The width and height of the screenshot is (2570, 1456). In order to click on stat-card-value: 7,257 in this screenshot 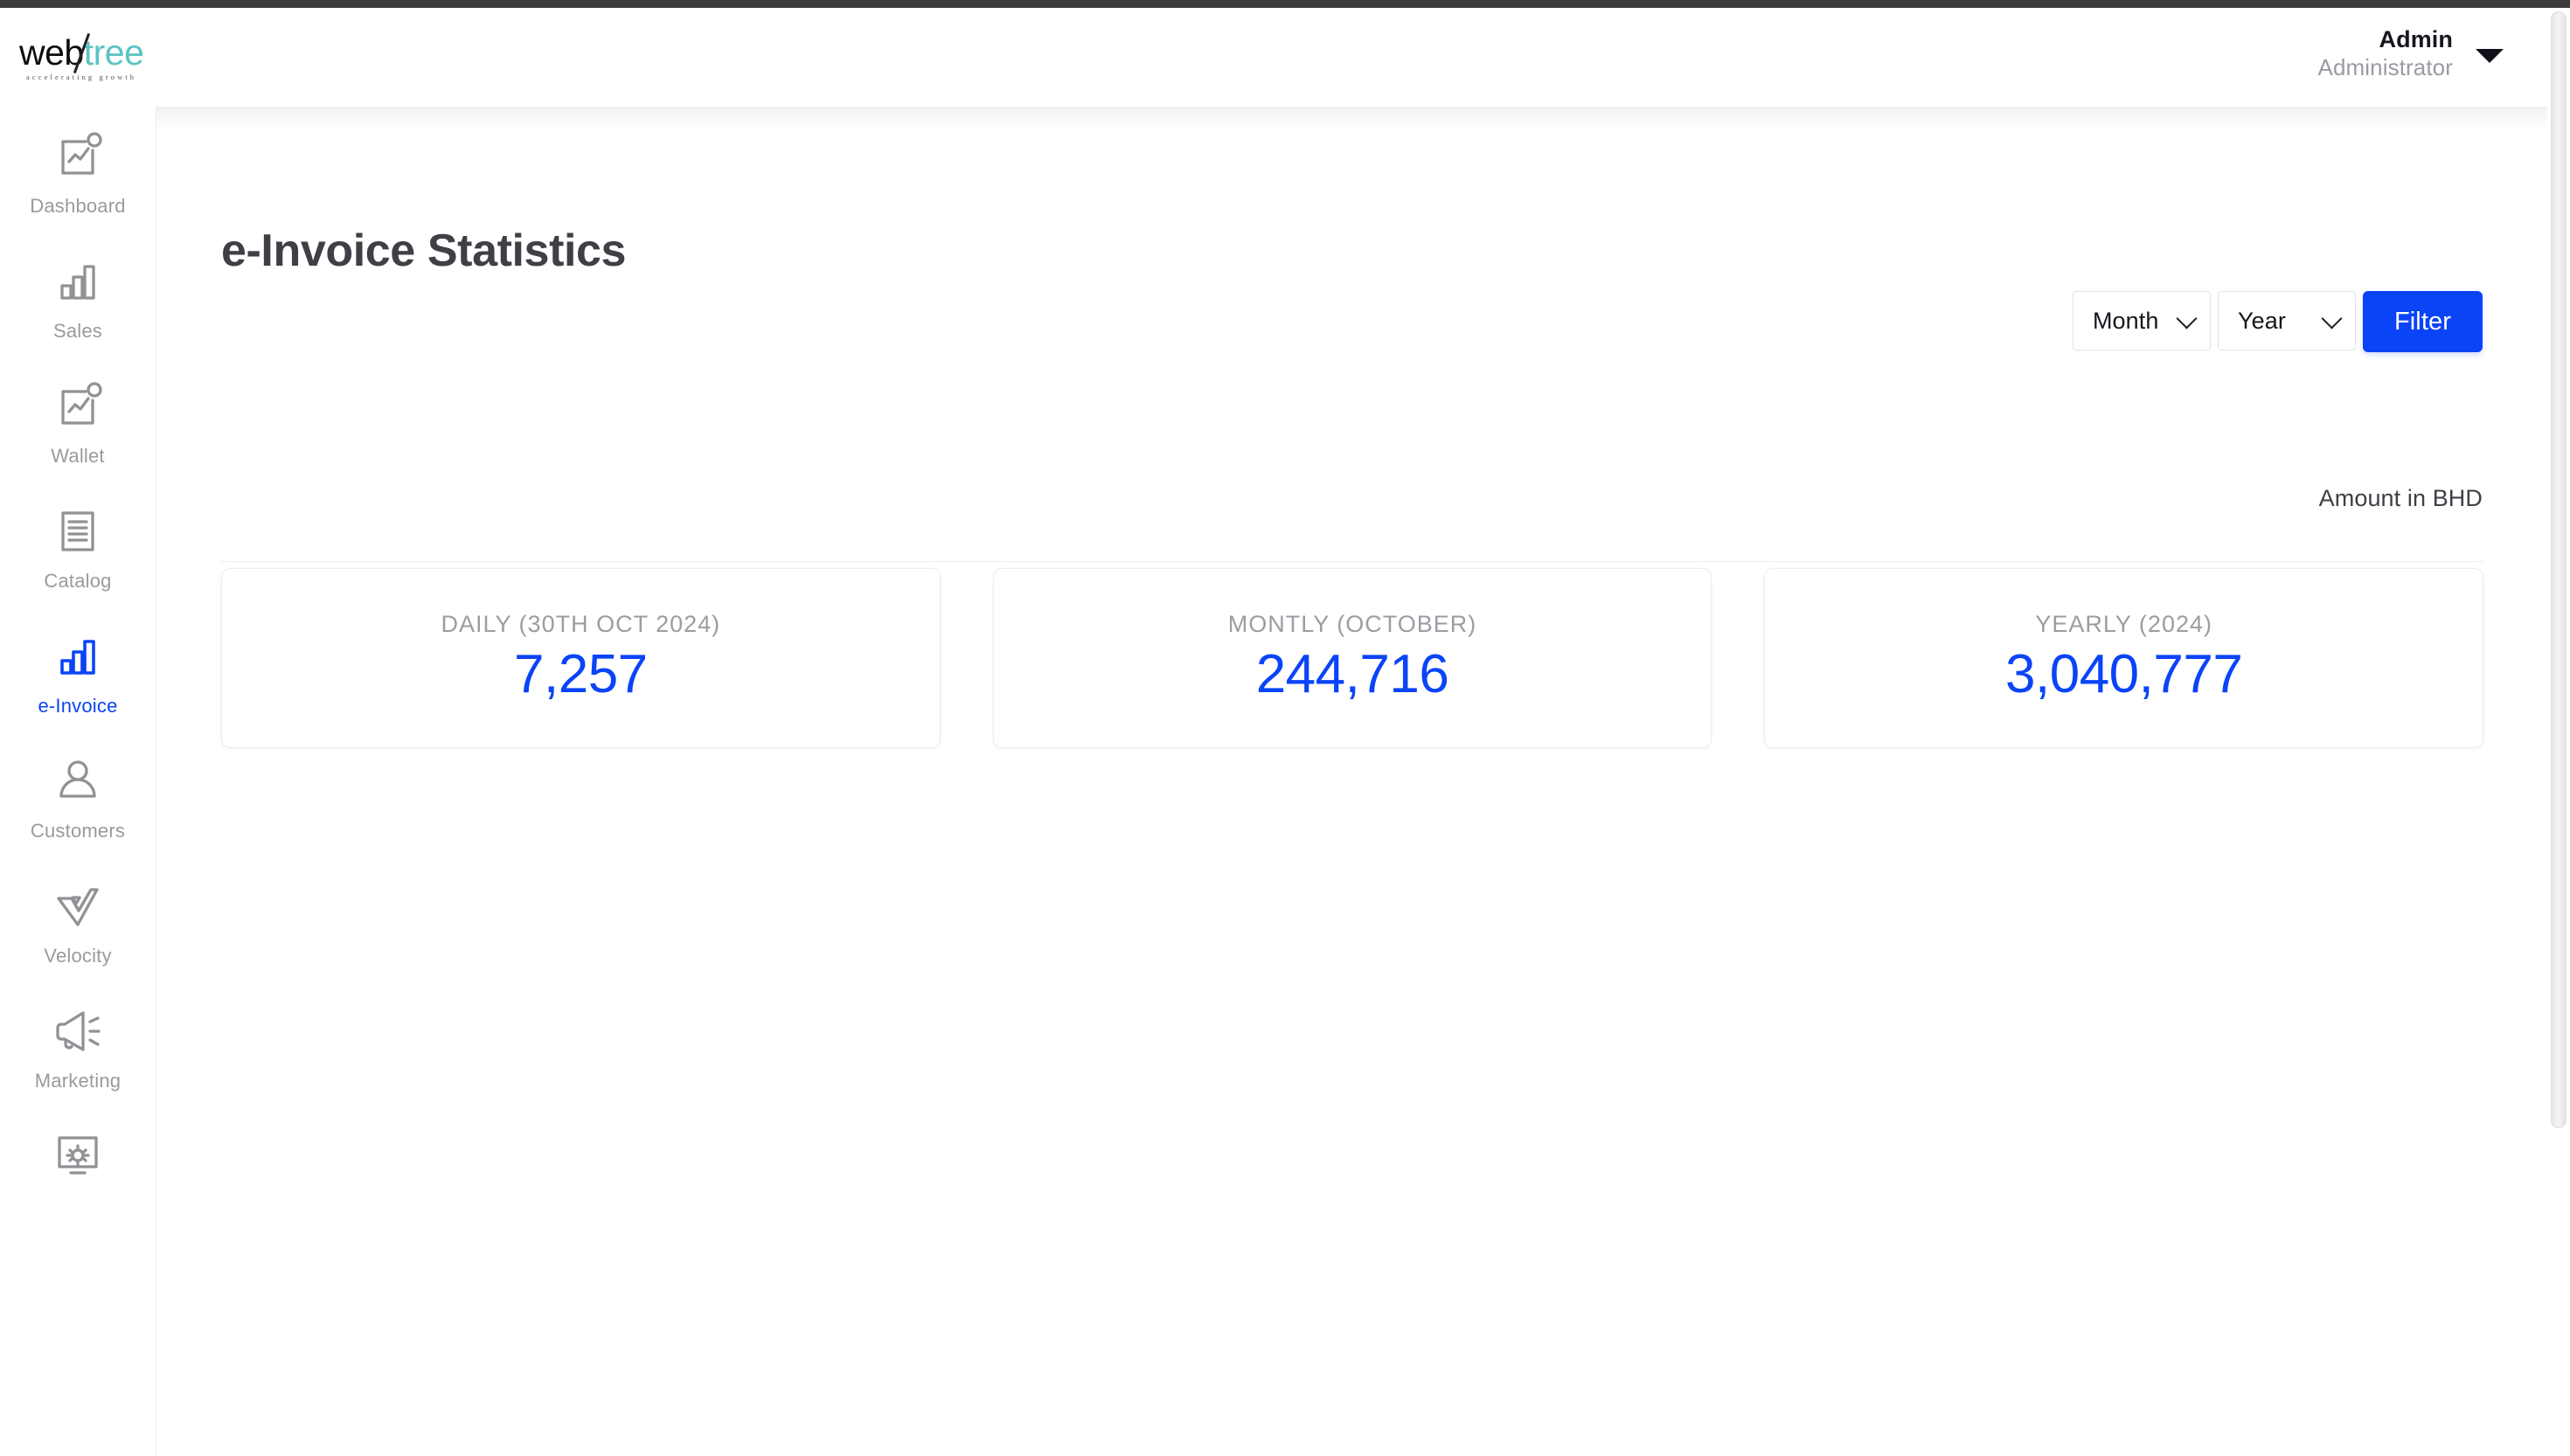, I will do `click(581, 674)`.